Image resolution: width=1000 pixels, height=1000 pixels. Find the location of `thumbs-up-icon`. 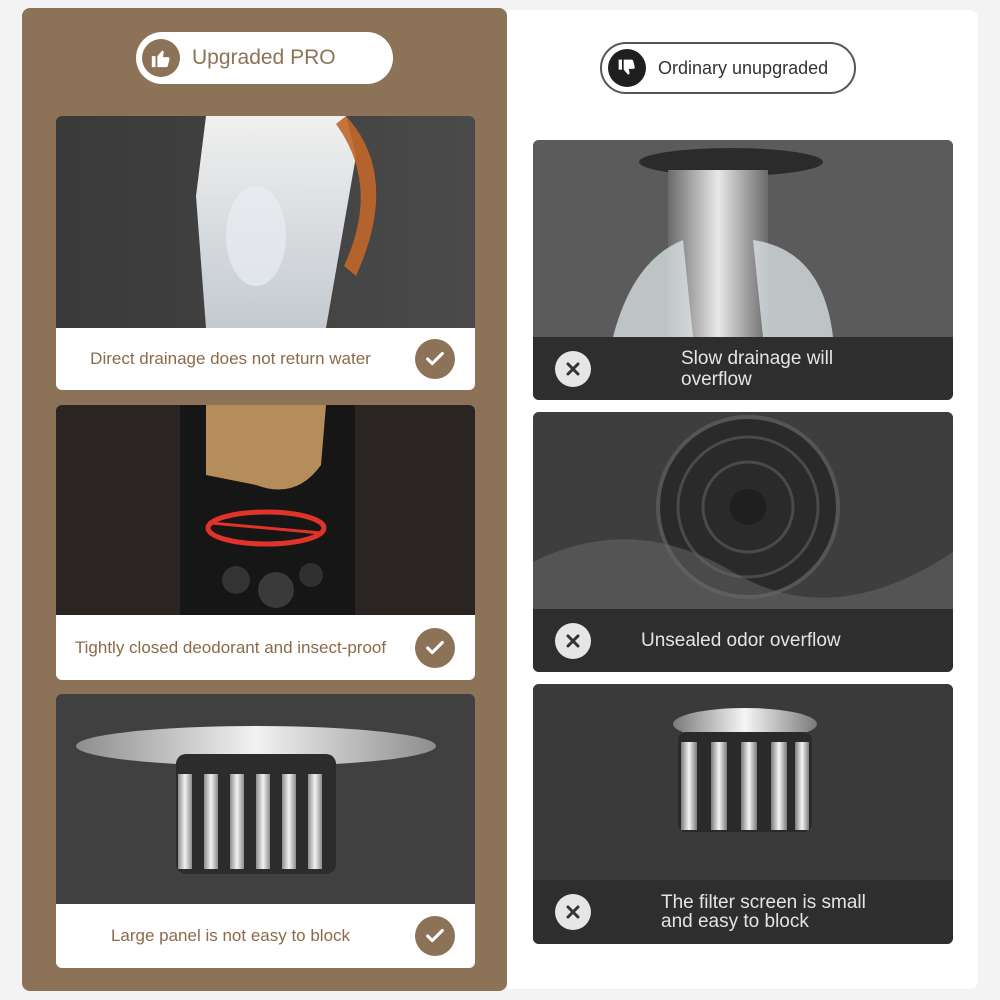

thumbs-up-icon is located at coordinates (161, 58).